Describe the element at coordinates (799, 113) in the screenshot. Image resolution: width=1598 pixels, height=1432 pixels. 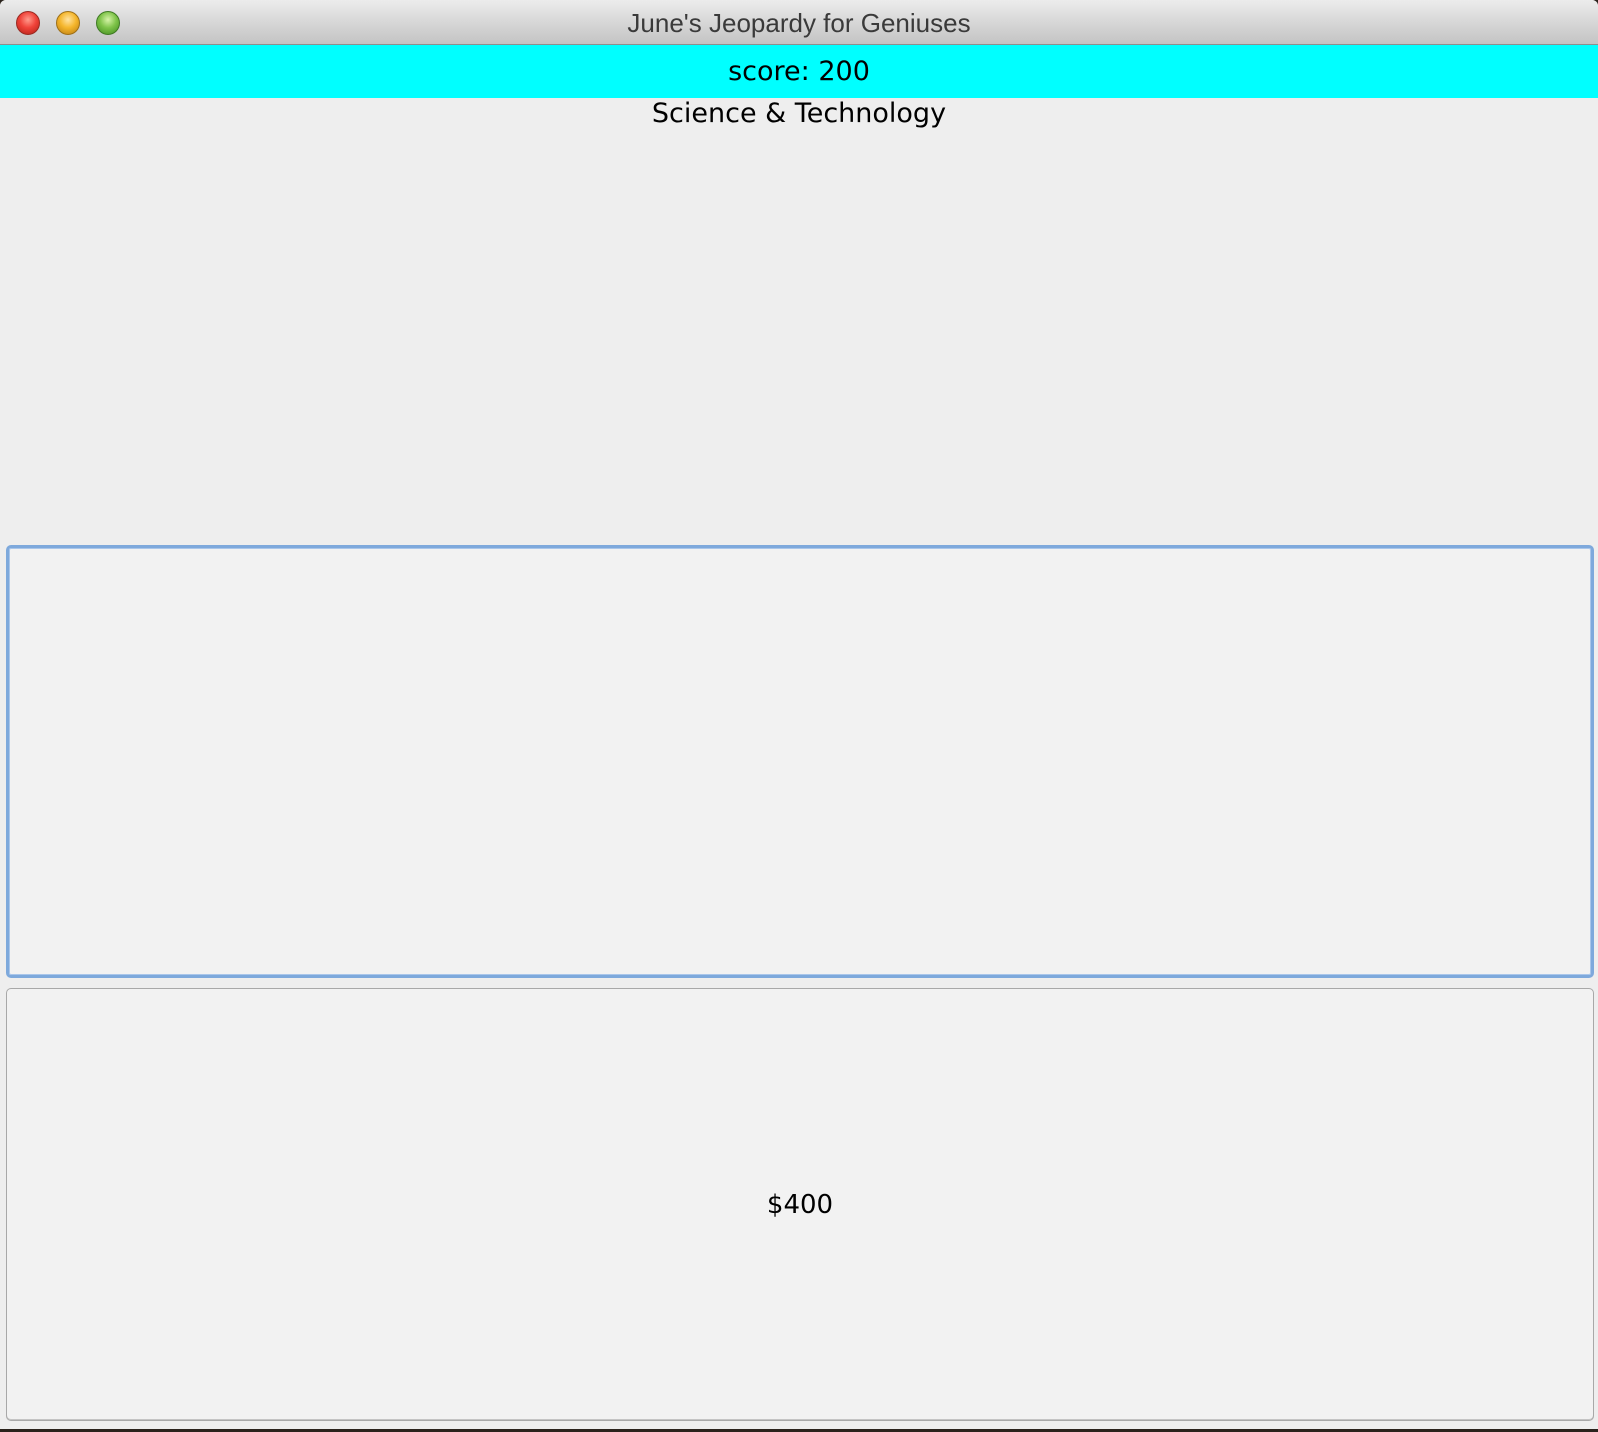
I see `category-title: Science & Technology` at that location.